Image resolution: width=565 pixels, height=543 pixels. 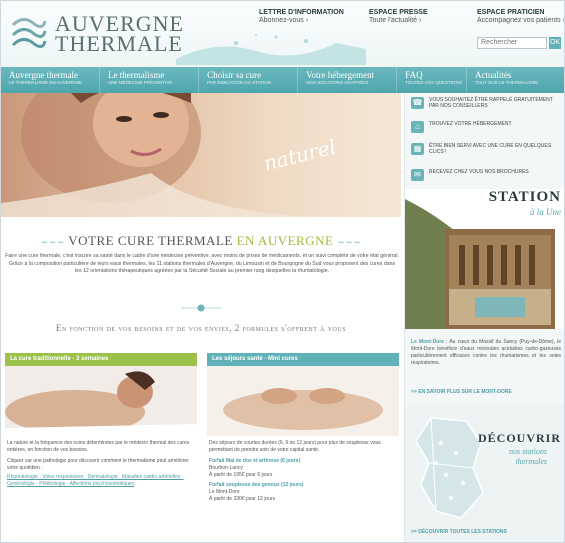 I want to click on offer-title: Forfait Mal de dos et arthrose (6 jours), so click(x=254, y=461).